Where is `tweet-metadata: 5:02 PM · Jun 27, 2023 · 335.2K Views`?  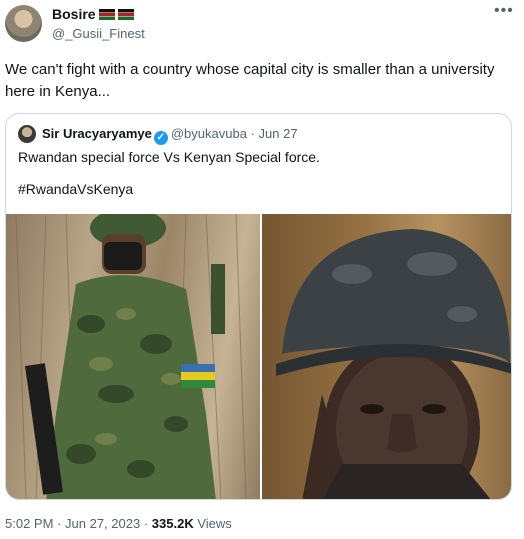
tweet-metadata: 5:02 PM · Jun 27, 2023 · 335.2K Views is located at coordinates (118, 523).